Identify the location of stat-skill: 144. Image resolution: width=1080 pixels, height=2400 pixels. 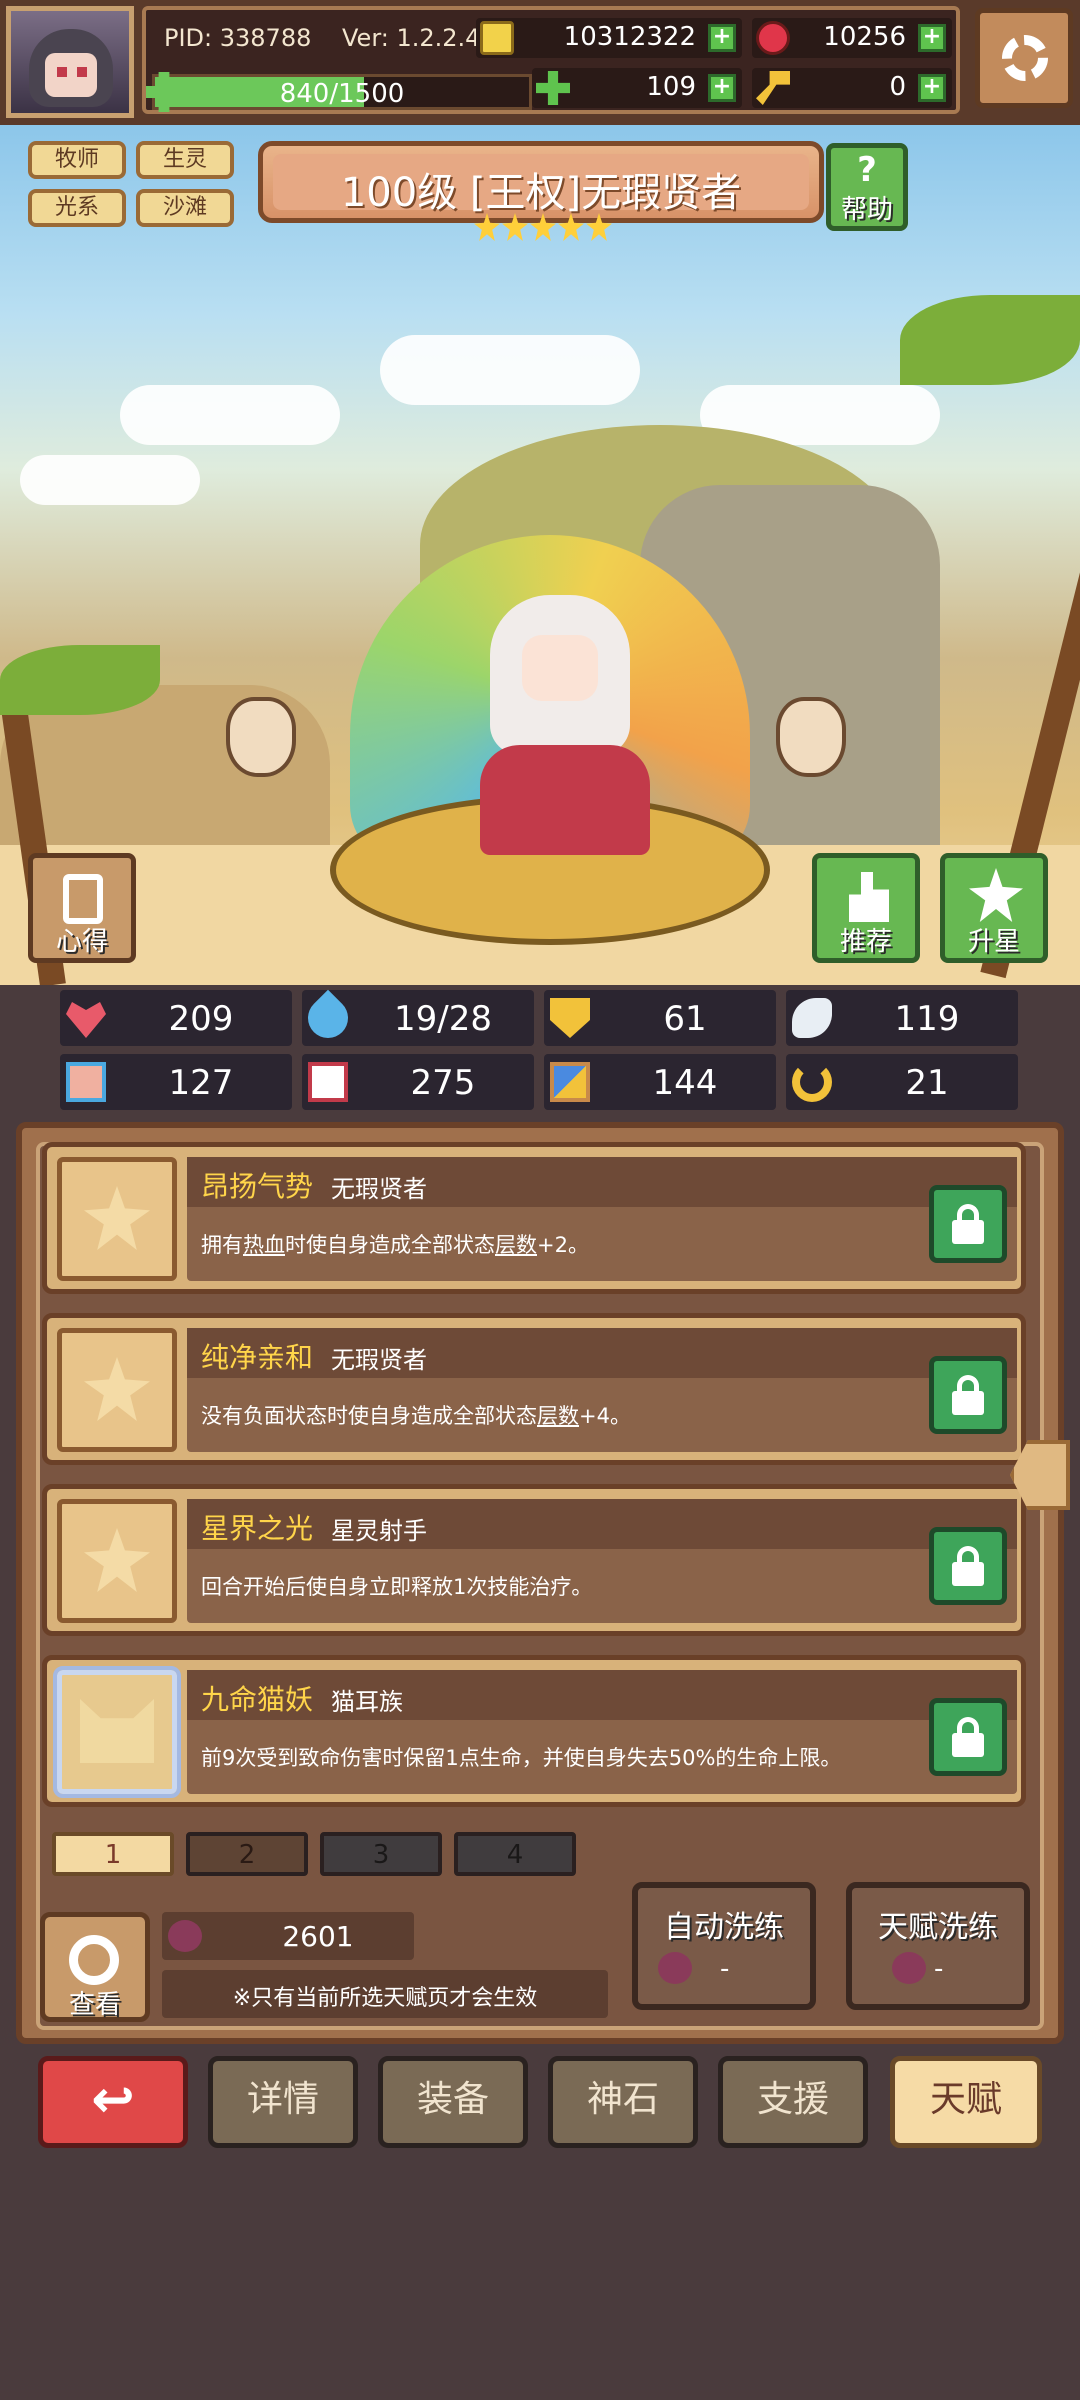
(660, 1082).